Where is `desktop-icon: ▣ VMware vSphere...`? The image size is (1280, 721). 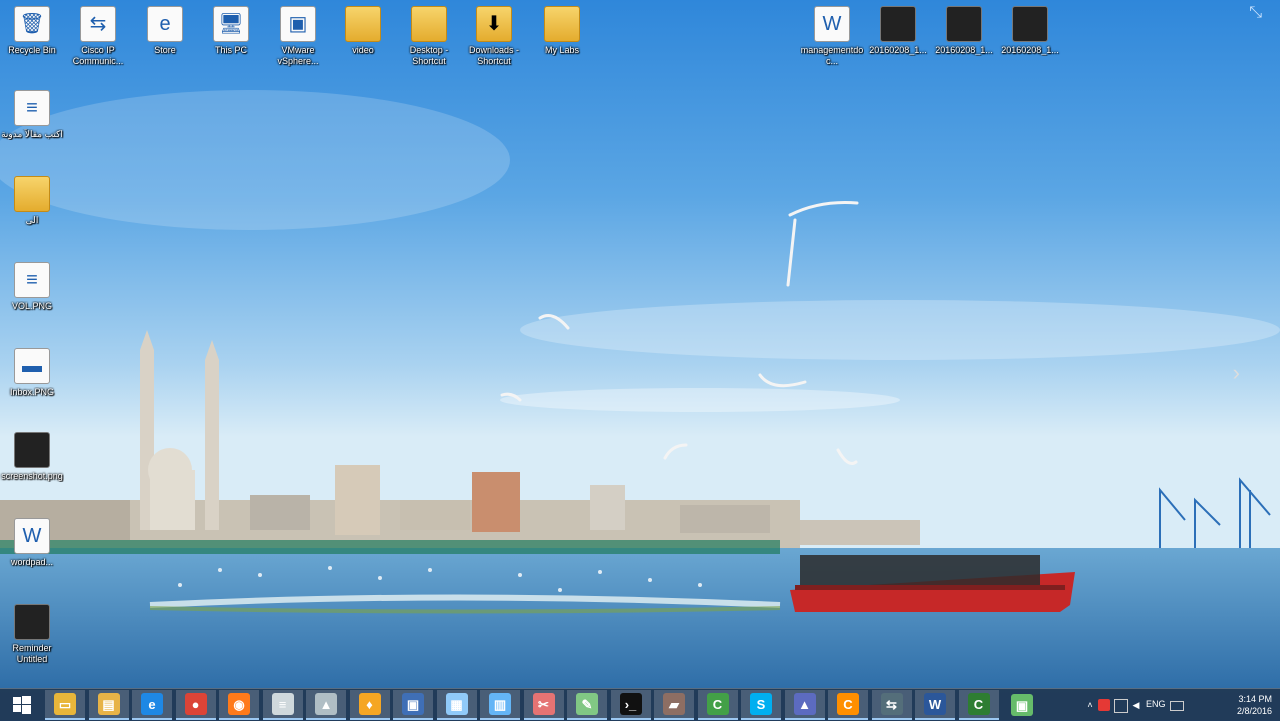
desktop-icon: ▣ VMware vSphere... is located at coordinates (298, 36).